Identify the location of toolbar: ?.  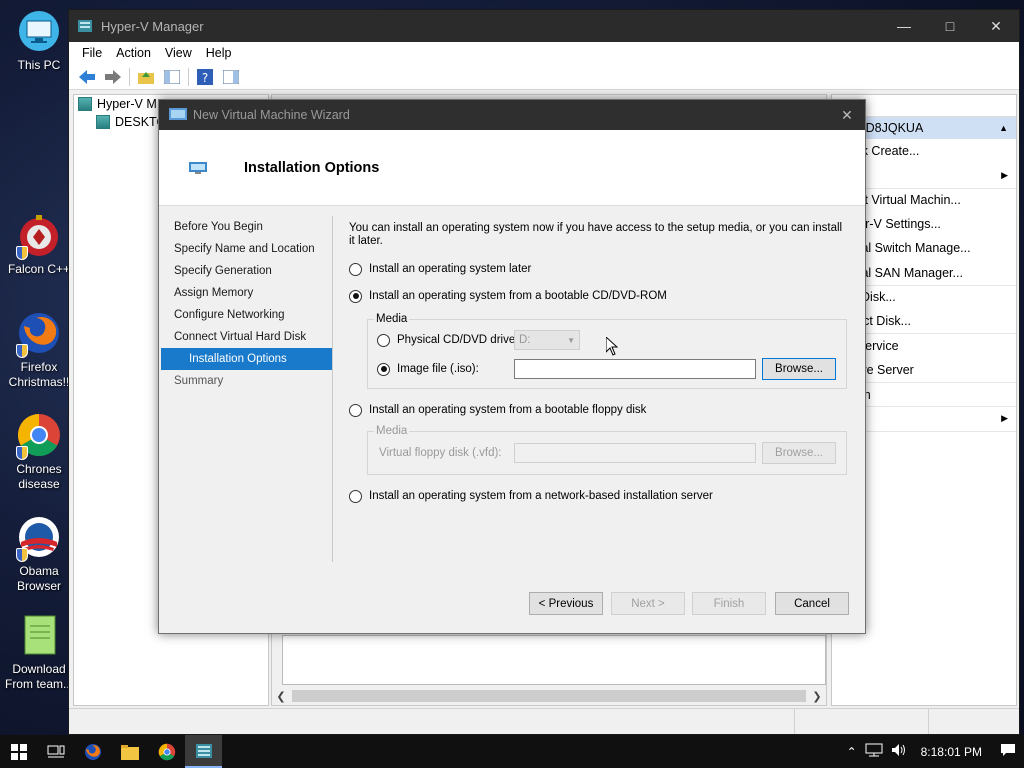
(544, 77).